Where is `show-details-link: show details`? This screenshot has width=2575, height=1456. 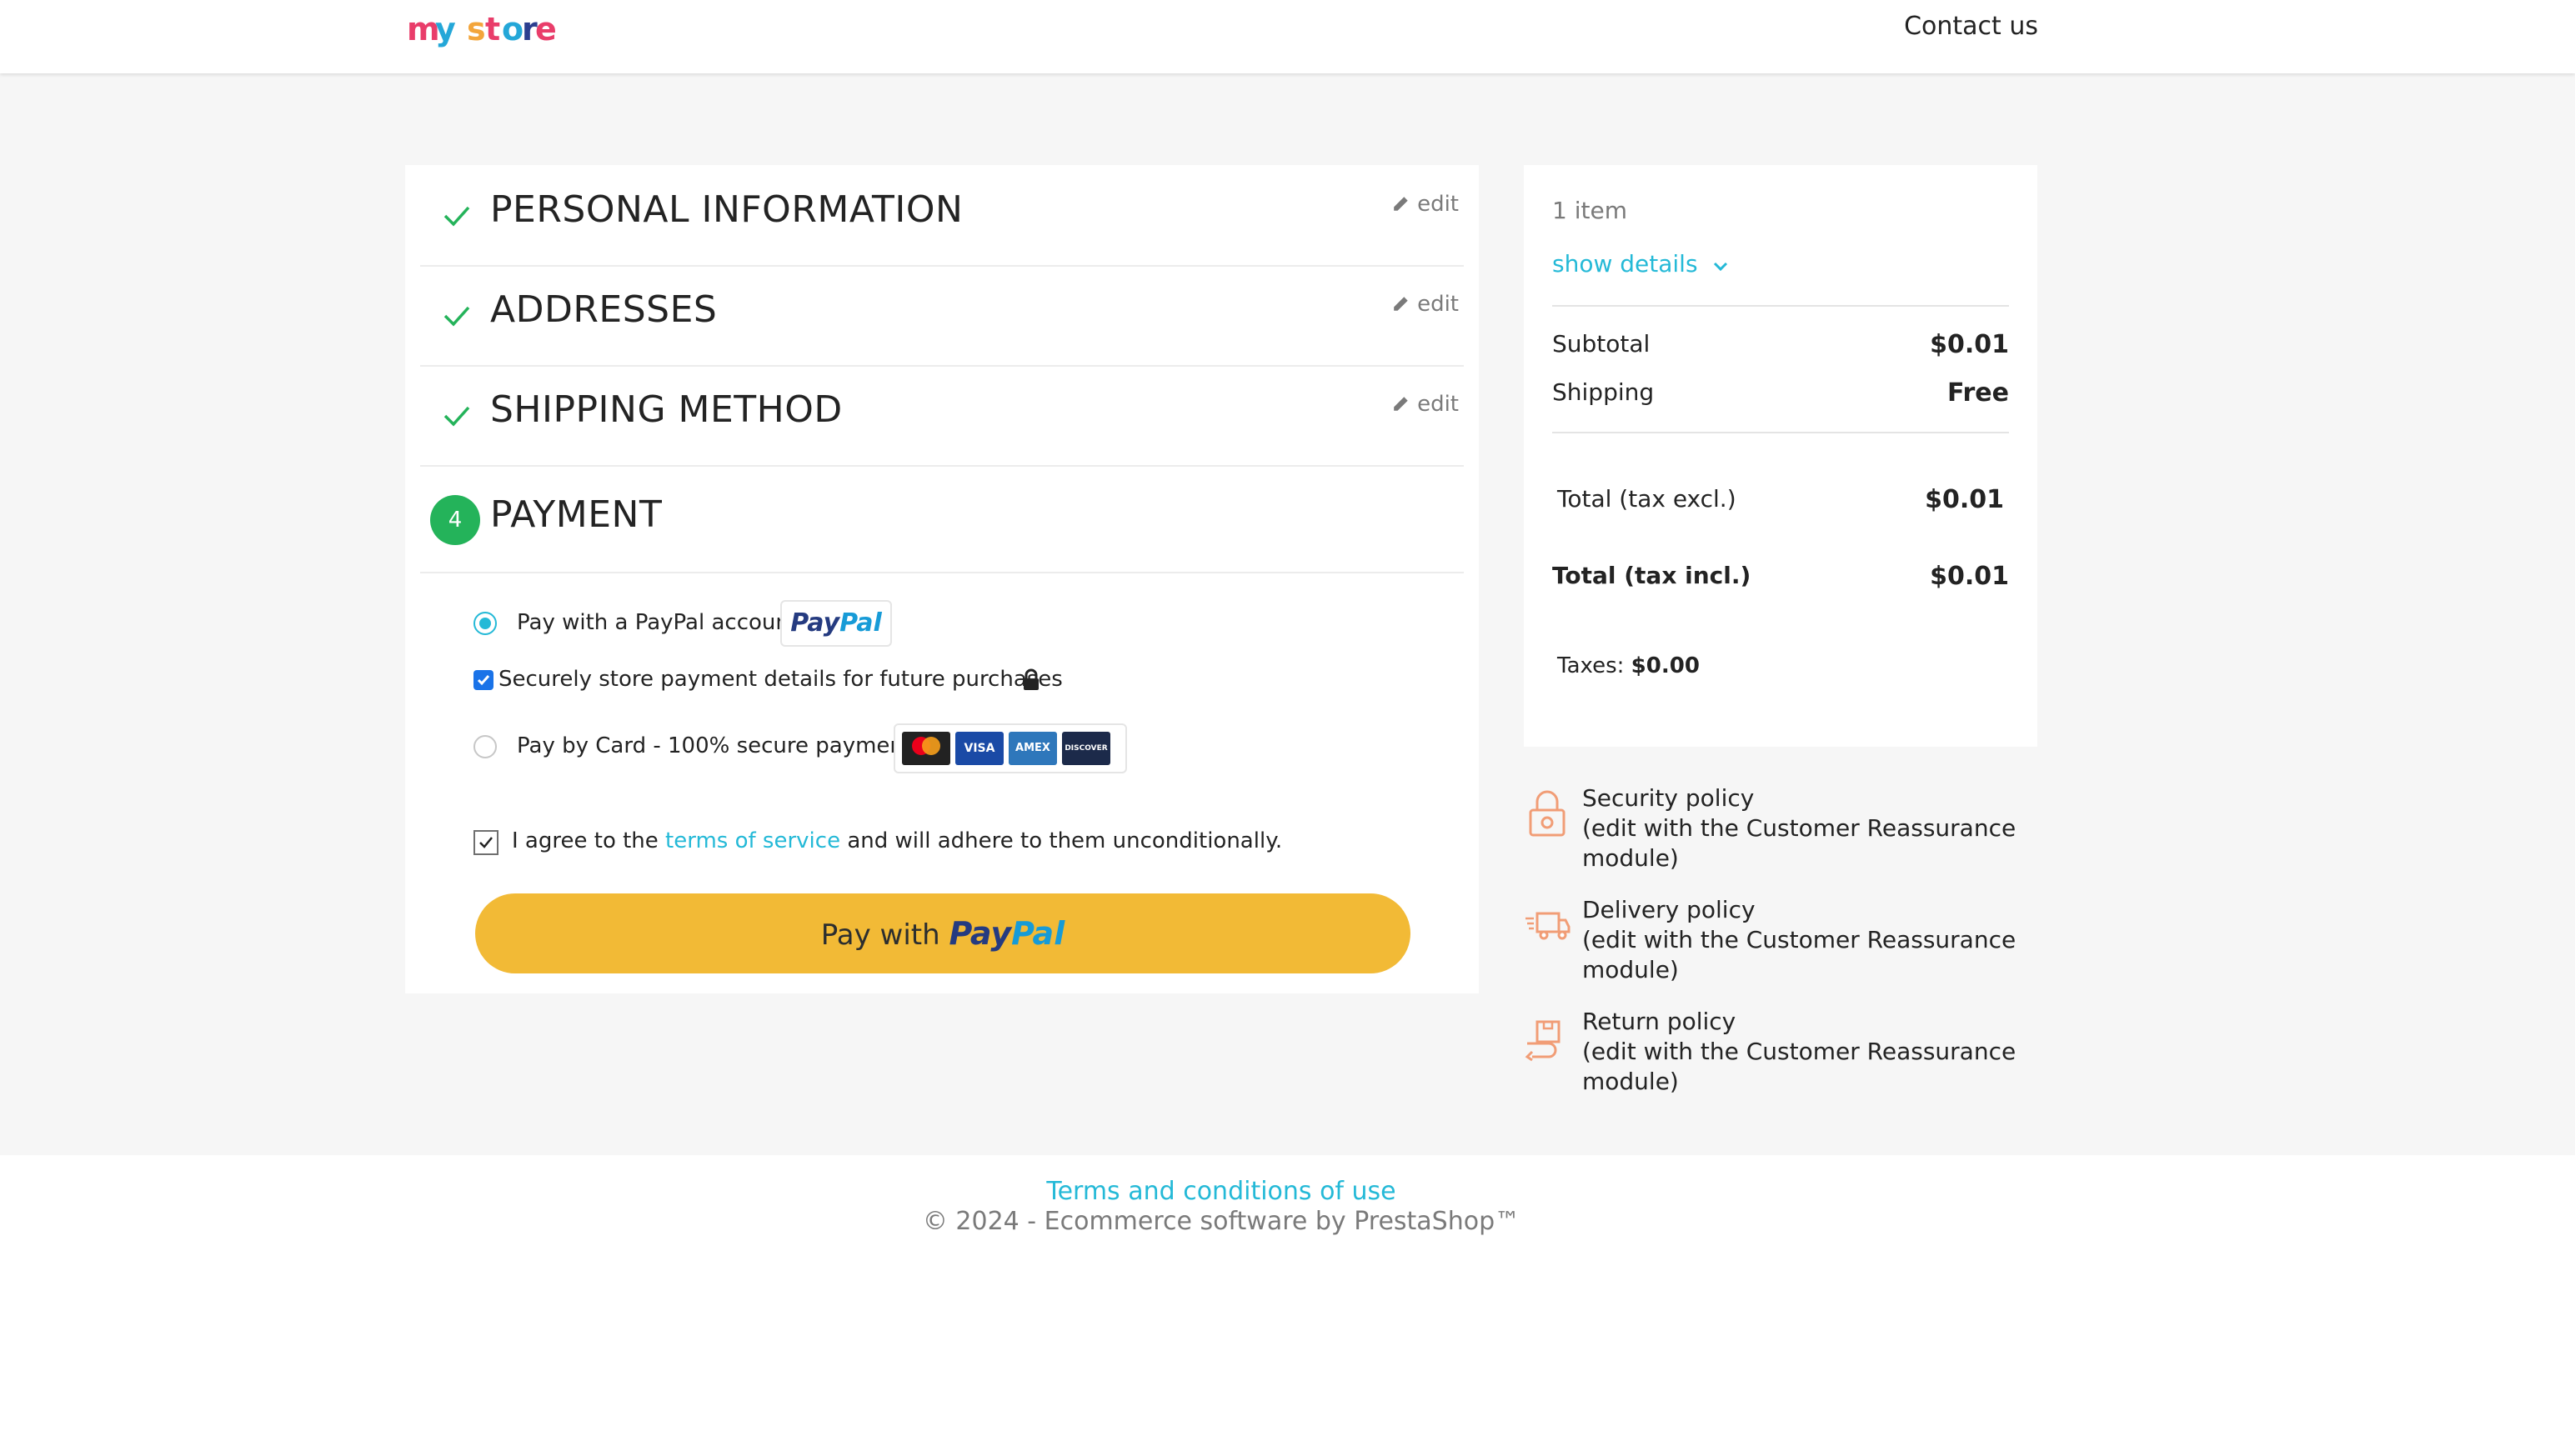
show-details-link: show details is located at coordinates (1641, 264).